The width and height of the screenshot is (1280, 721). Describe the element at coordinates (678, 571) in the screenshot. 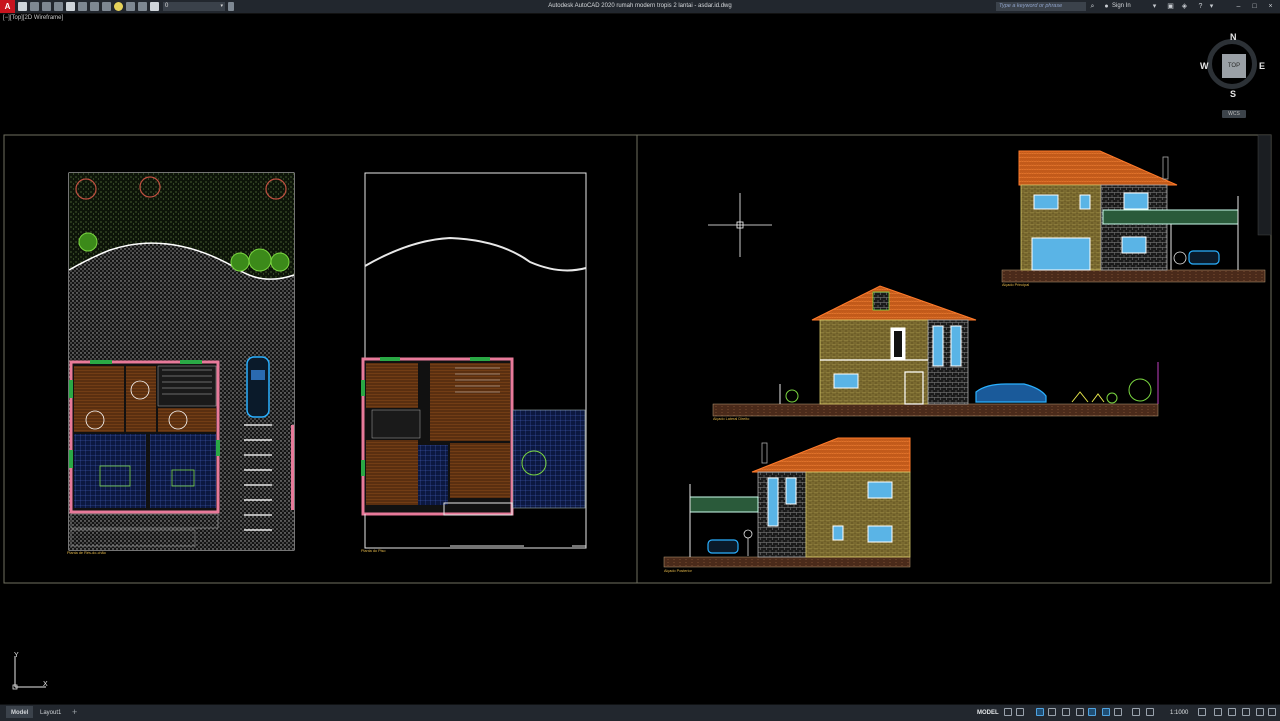

I see `elevation-rear-label: Alçado Posterior` at that location.